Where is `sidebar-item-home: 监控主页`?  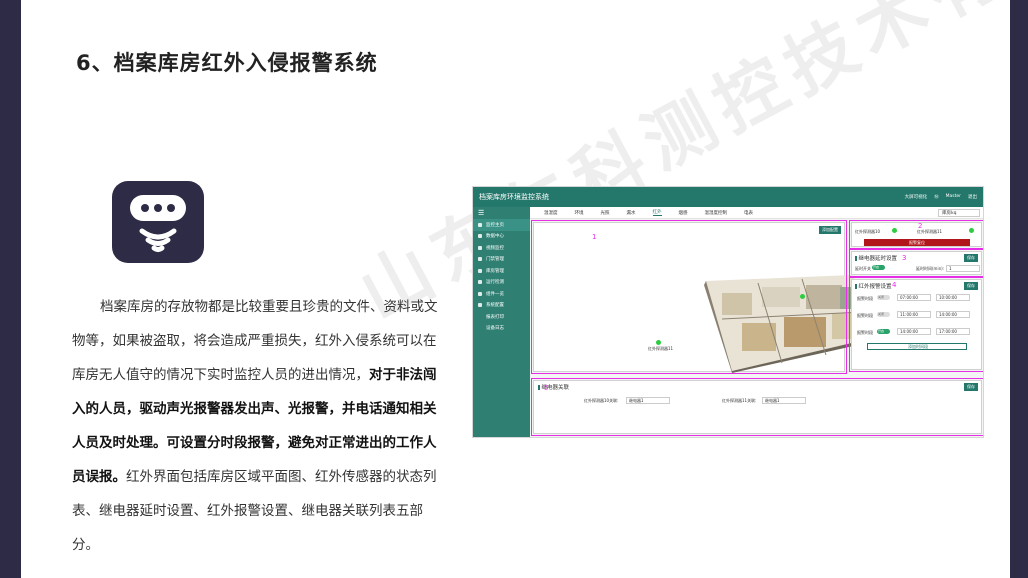 sidebar-item-home: 监控主页 is located at coordinates (501, 225).